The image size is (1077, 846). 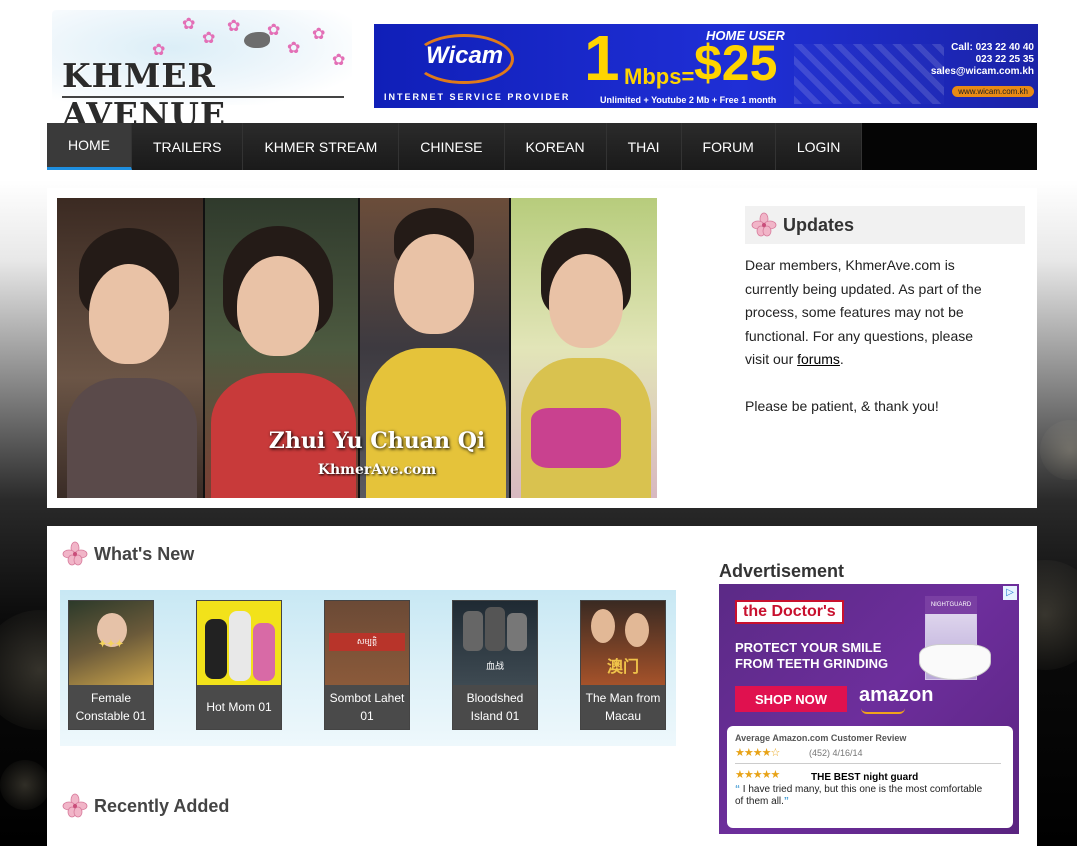 What do you see at coordinates (808, 647) in the screenshot?
I see `ad-headline-line-1: PROTECT YOUR SMILE` at bounding box center [808, 647].